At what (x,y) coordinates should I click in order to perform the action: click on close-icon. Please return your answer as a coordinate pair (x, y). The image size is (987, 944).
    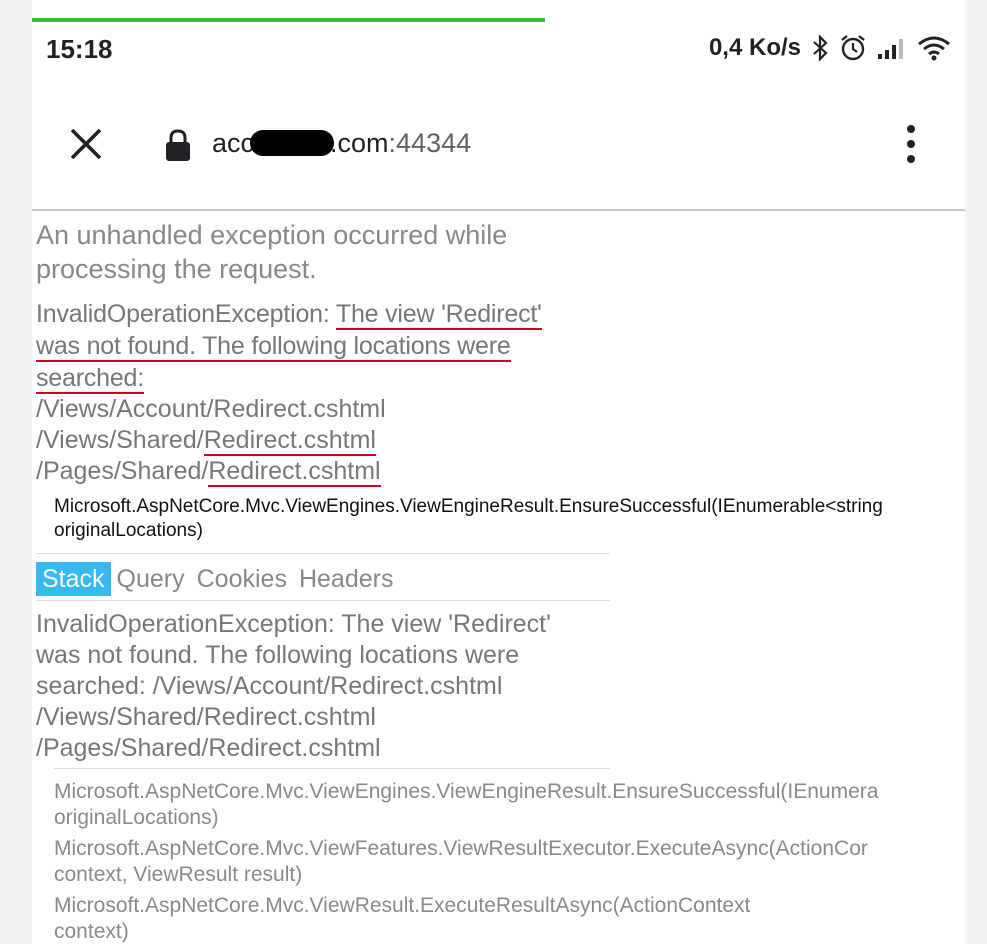
    Looking at the image, I should click on (86, 144).